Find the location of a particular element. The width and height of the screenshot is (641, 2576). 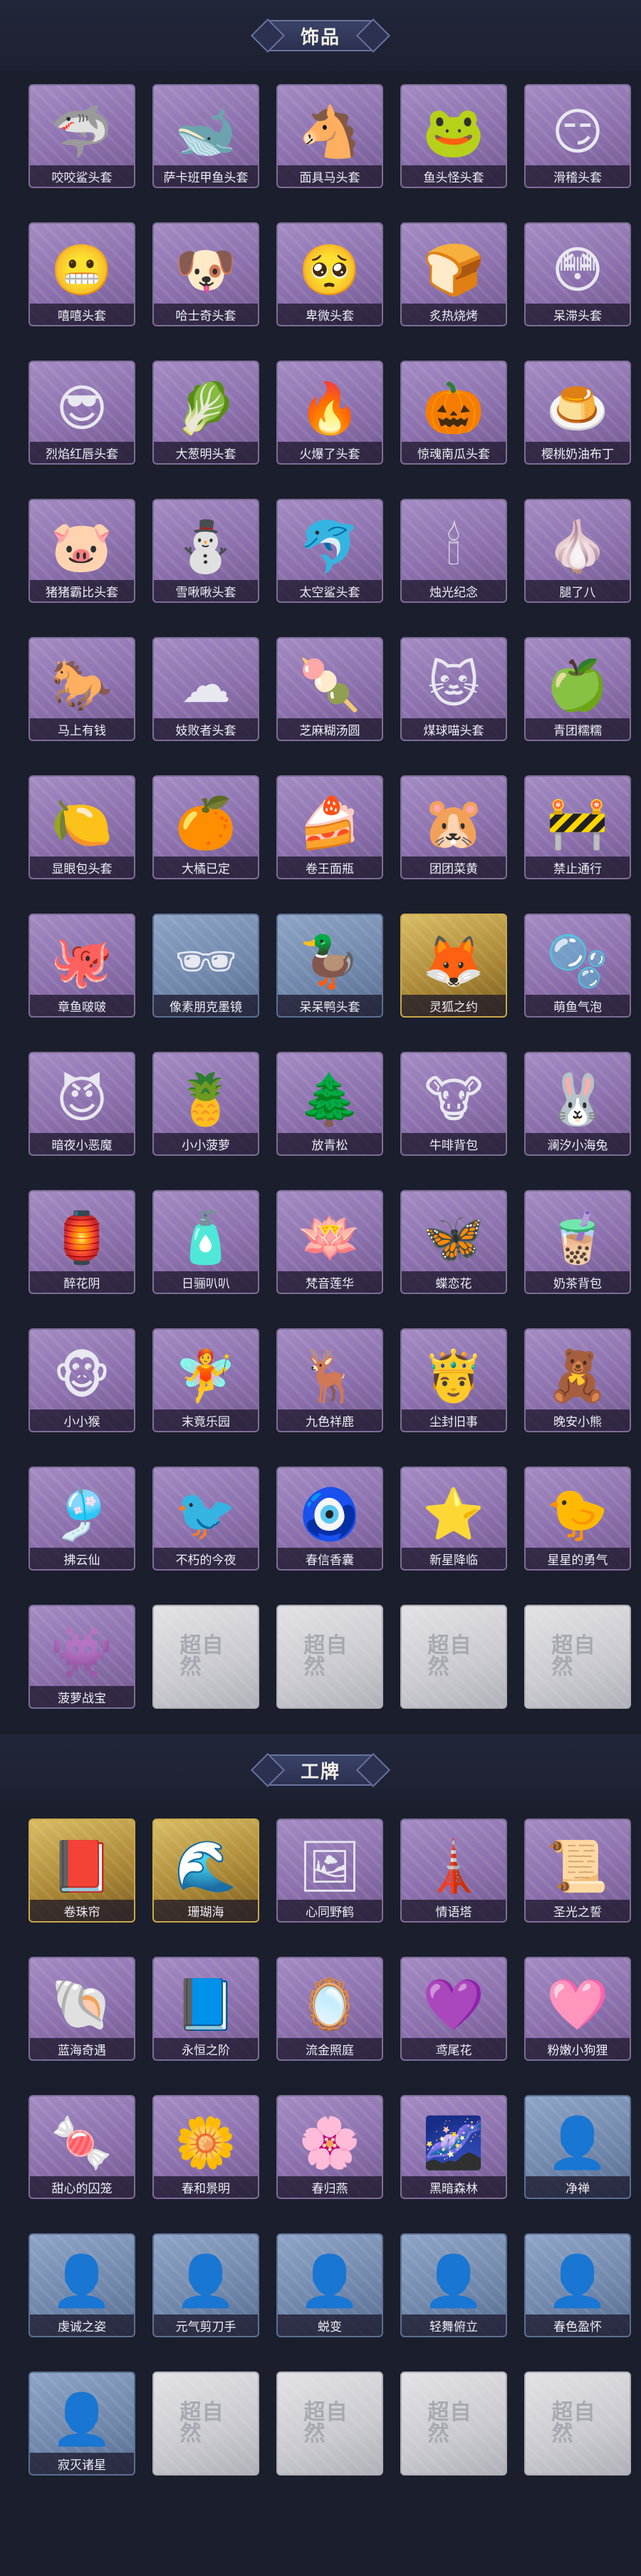

item-label: 呆呆鸭头套 is located at coordinates (330, 1006).